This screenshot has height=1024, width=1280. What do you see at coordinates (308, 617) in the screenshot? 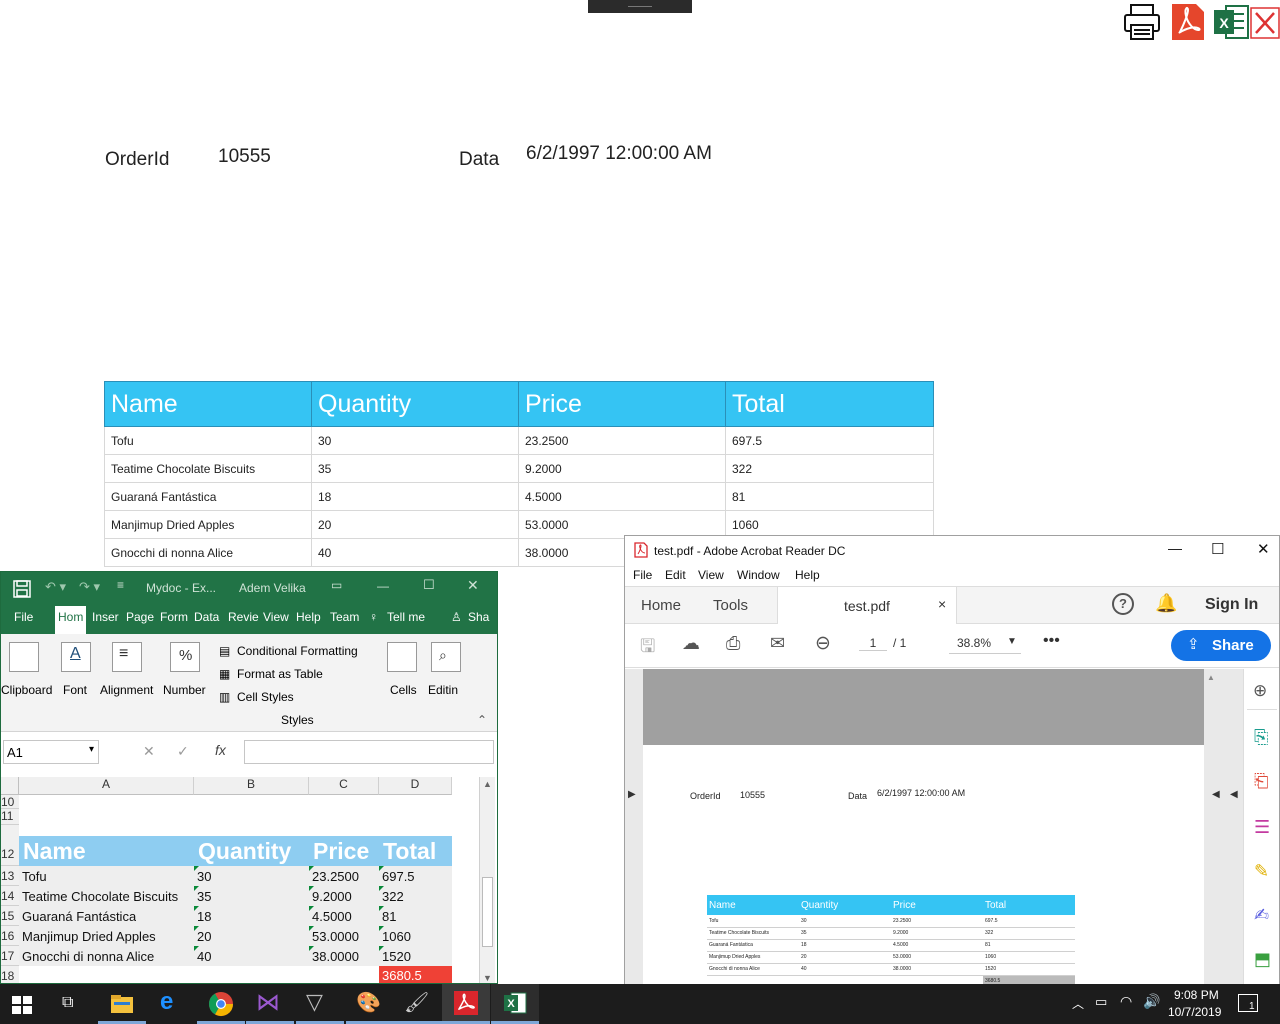
I see `tab-help: Help` at bounding box center [308, 617].